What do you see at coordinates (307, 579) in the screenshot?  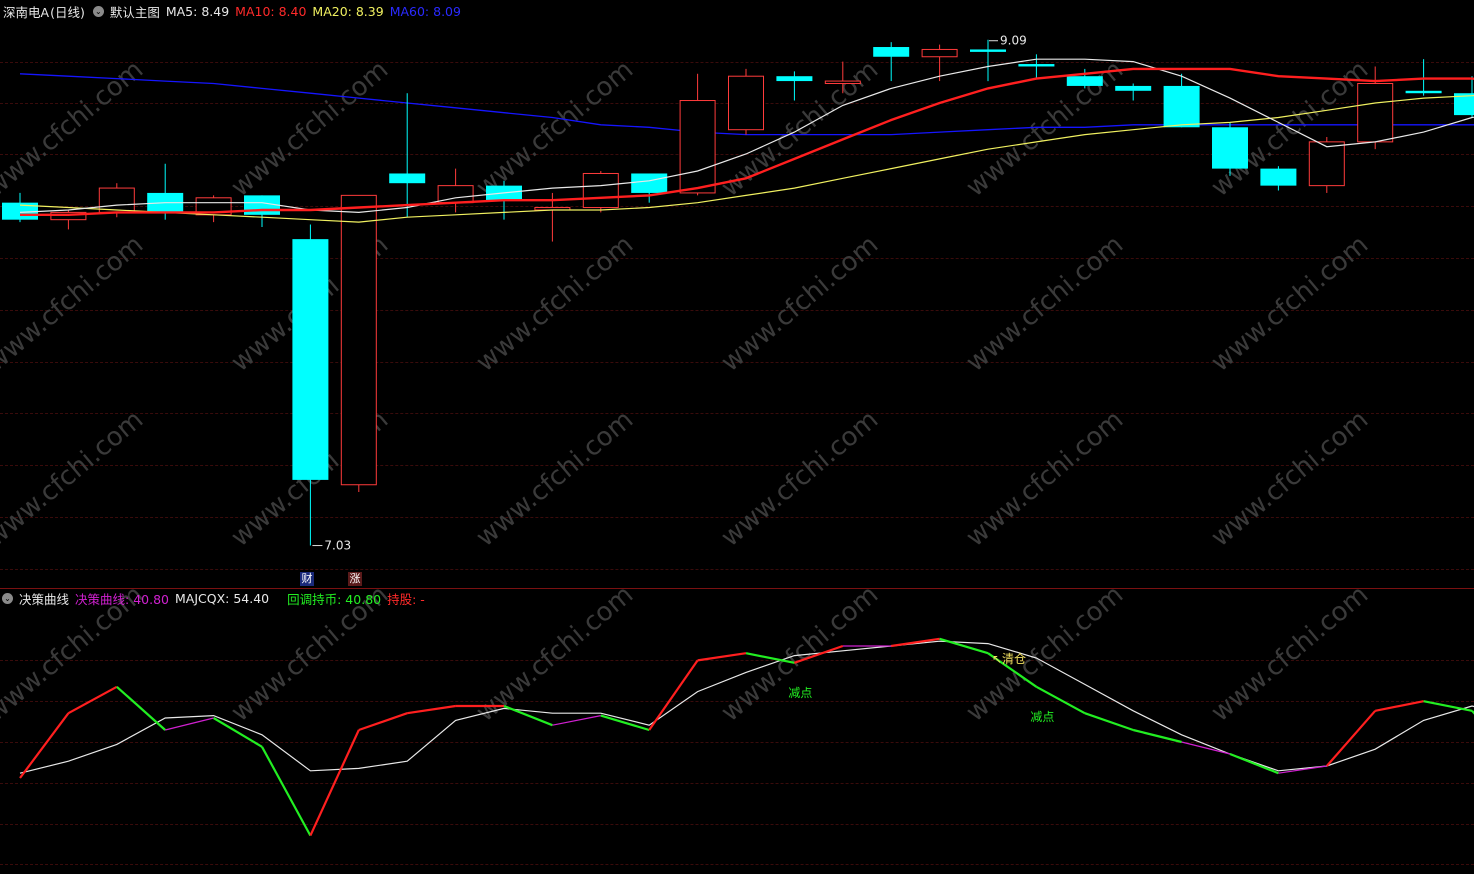 I see `finance-marker: 财` at bounding box center [307, 579].